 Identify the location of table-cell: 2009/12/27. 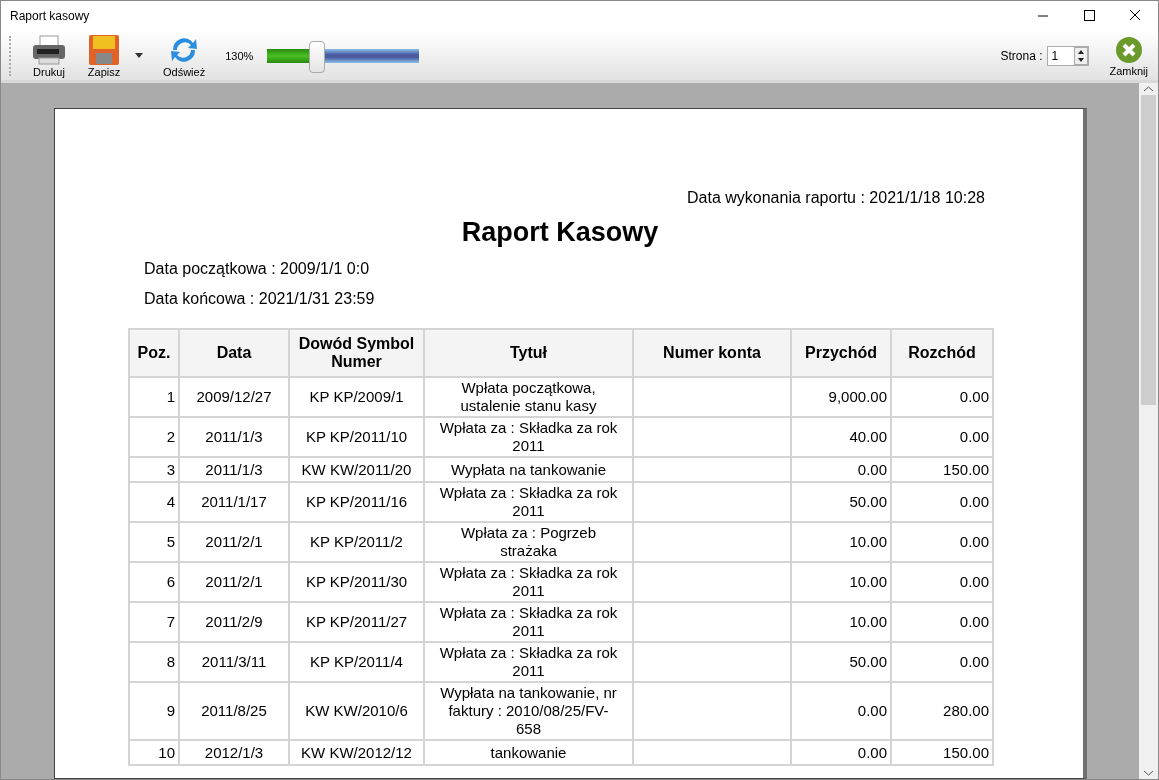
(234, 397).